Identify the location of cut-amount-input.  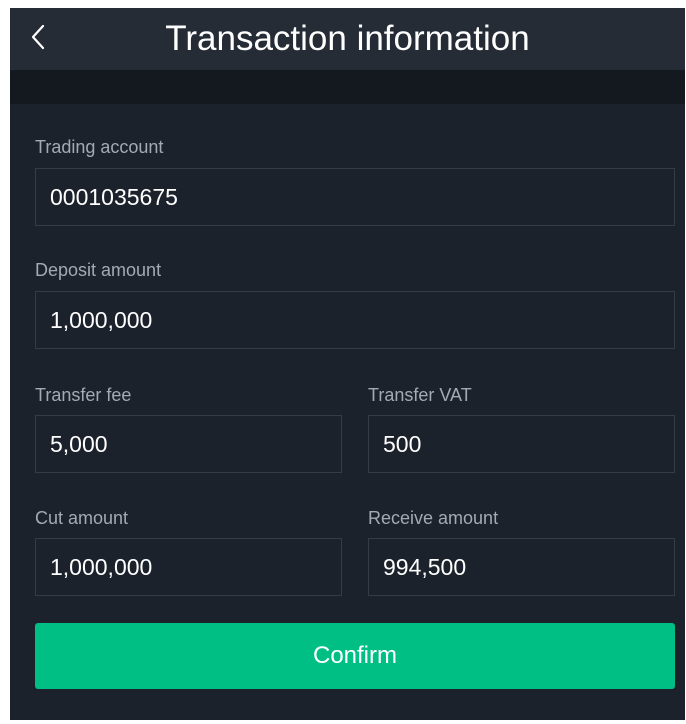
(188, 567).